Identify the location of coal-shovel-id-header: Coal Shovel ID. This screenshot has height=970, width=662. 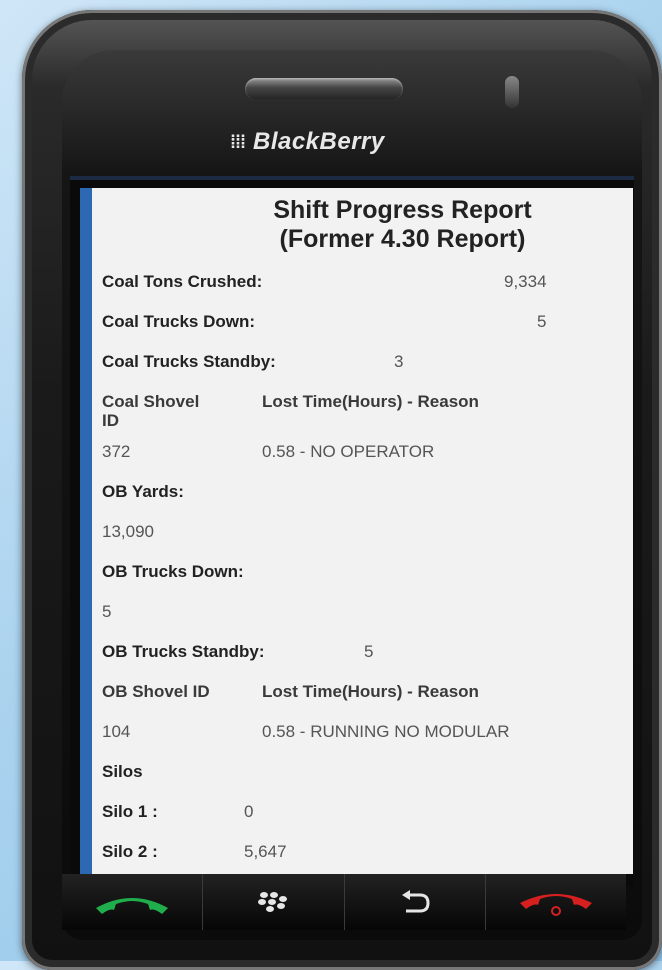
(151, 411).